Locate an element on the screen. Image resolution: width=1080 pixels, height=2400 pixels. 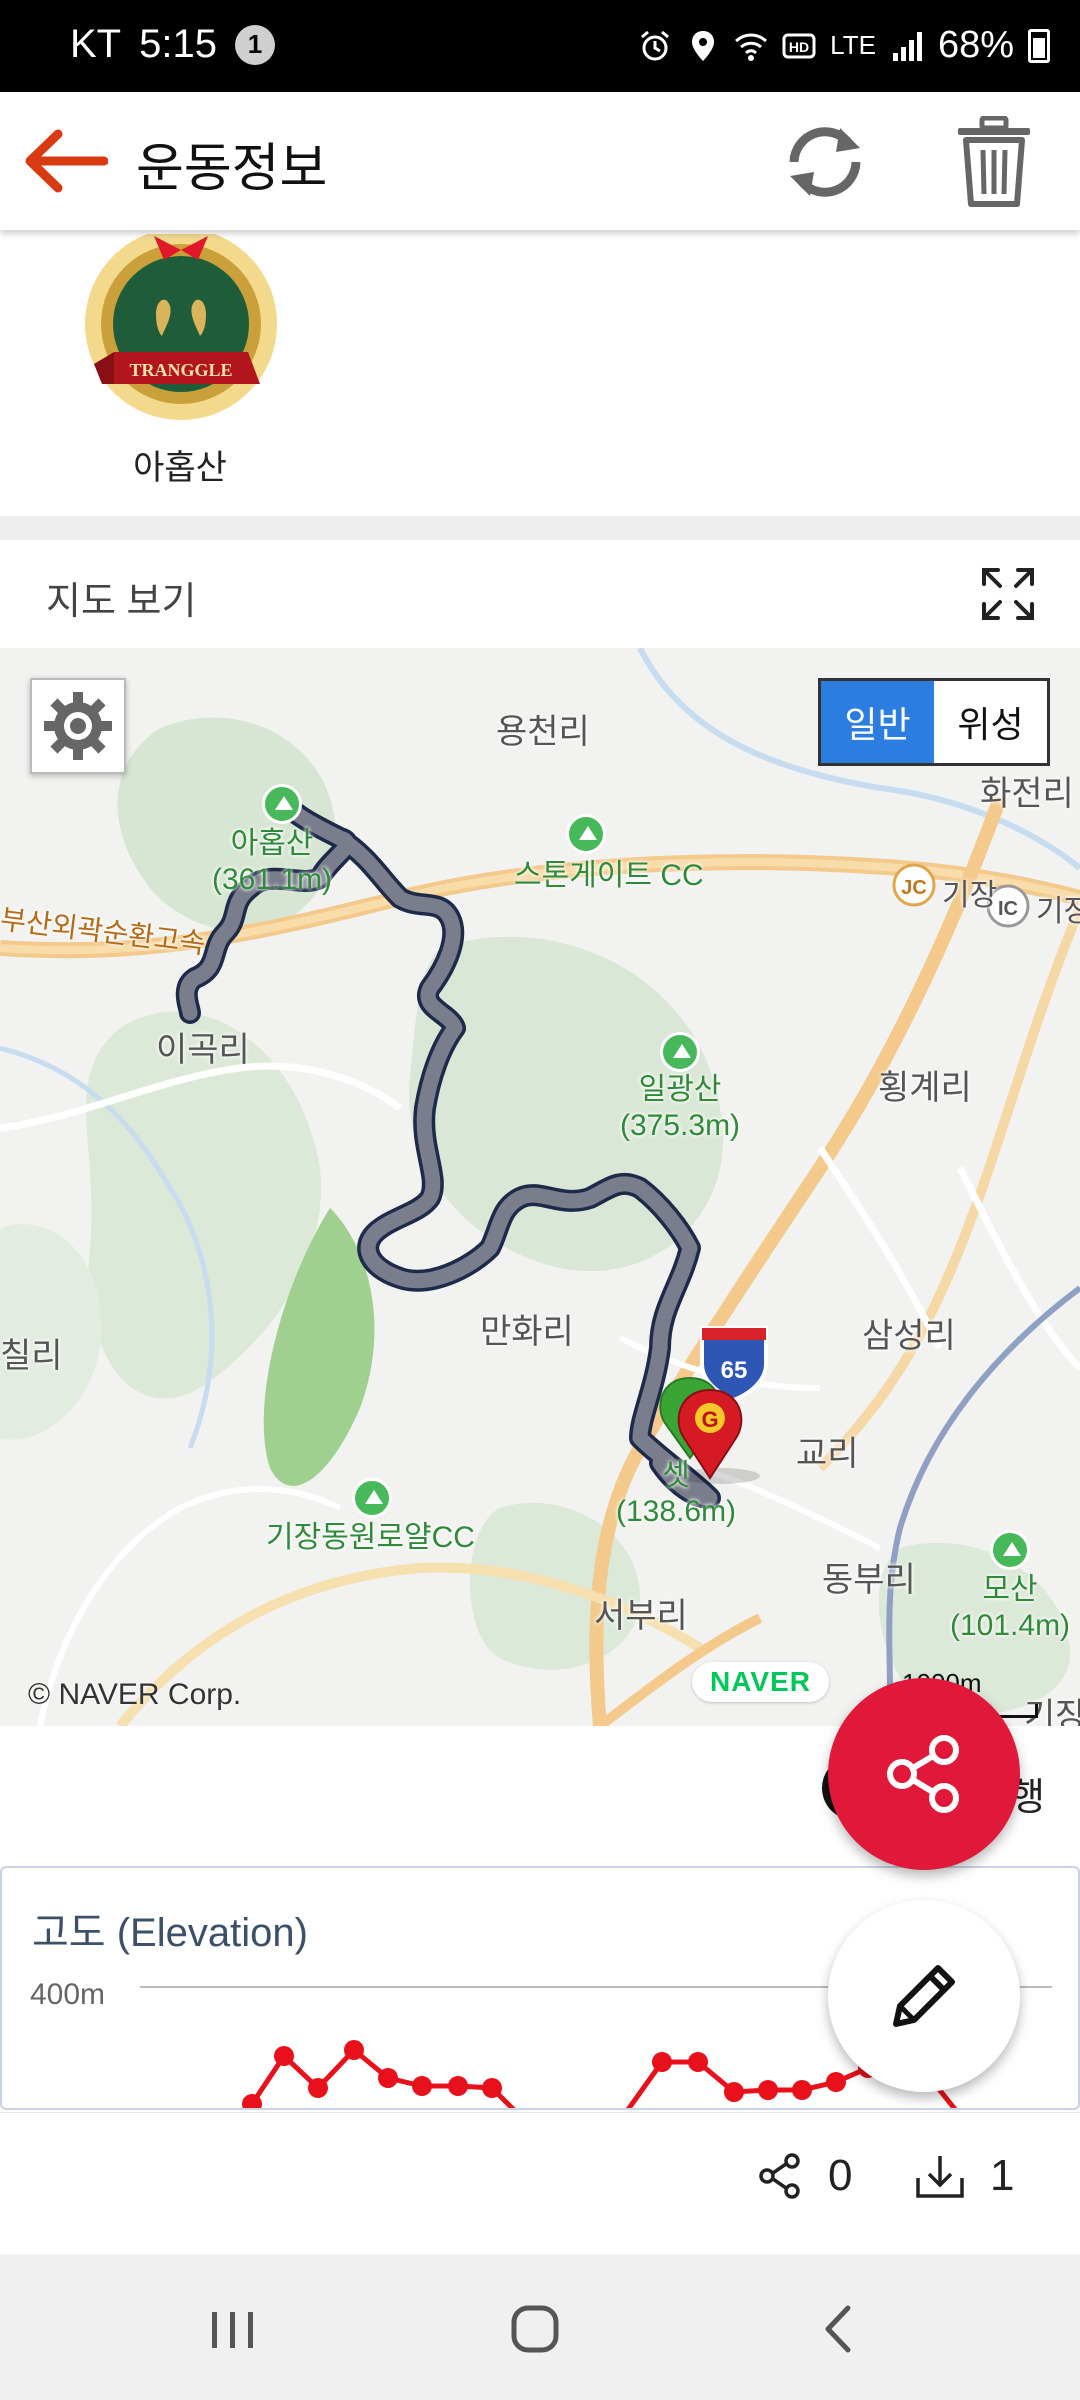
map-place-label: 동부리 is located at coordinates (869, 1580).